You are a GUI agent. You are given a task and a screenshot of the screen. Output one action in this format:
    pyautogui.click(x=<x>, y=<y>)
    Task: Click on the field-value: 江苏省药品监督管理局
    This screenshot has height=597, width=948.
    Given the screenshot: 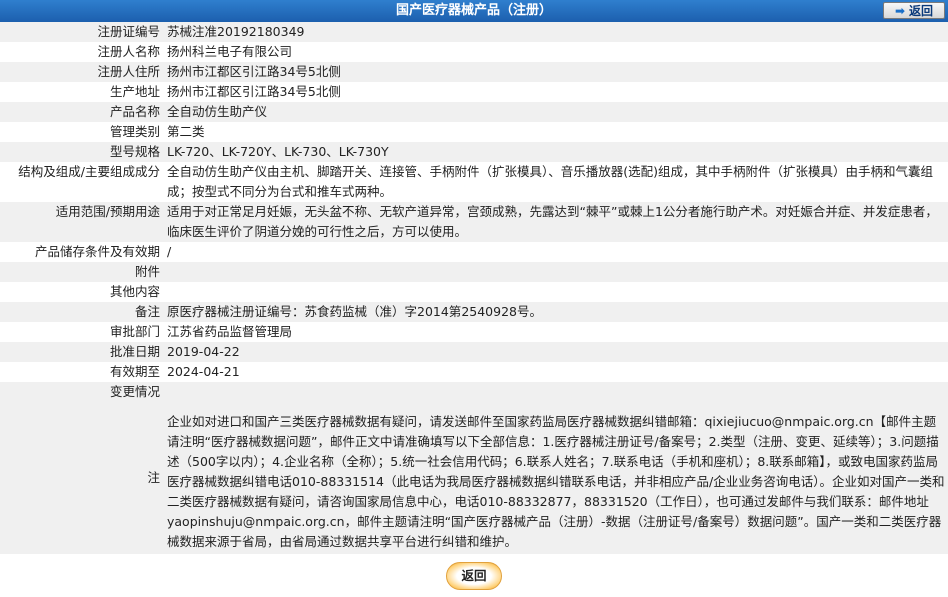 What is the action you would take?
    pyautogui.click(x=556, y=332)
    